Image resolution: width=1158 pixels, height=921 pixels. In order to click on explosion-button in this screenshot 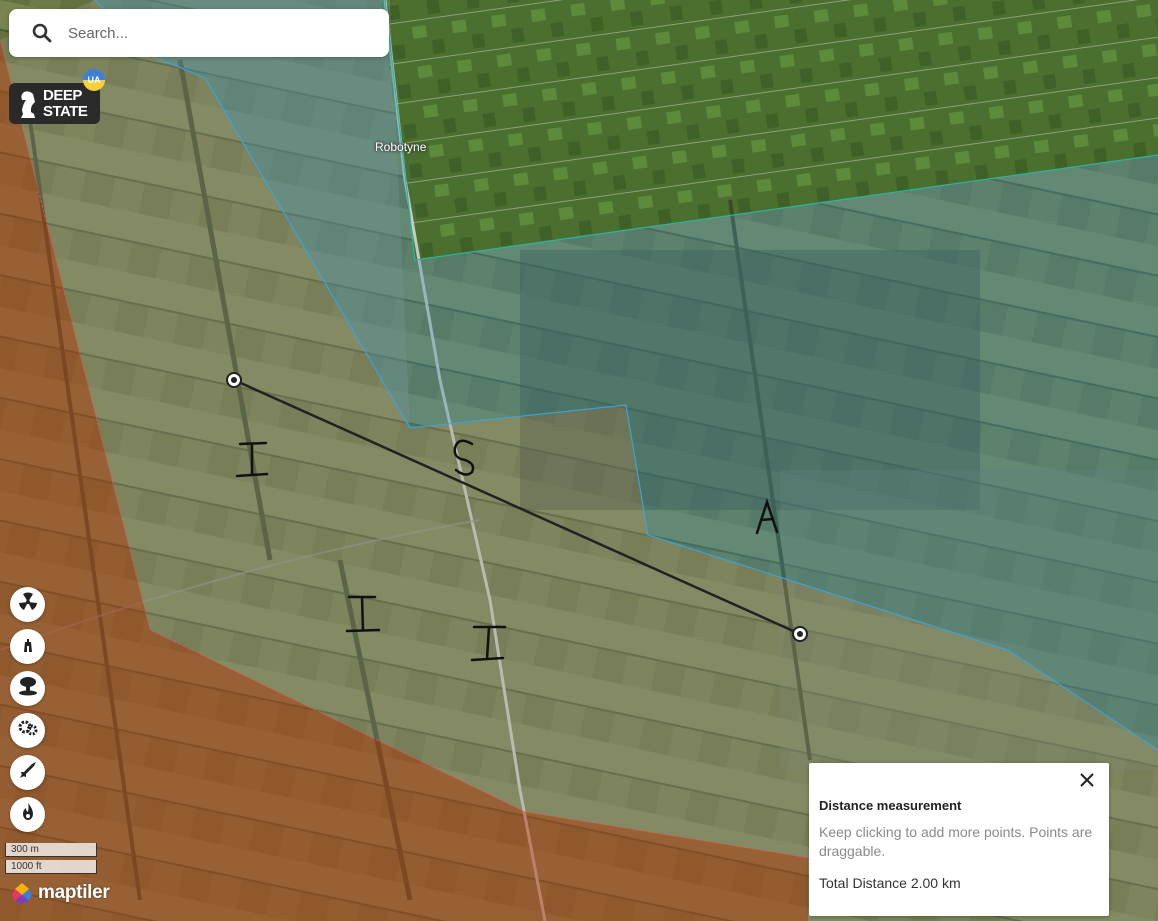, I will do `click(27, 688)`.